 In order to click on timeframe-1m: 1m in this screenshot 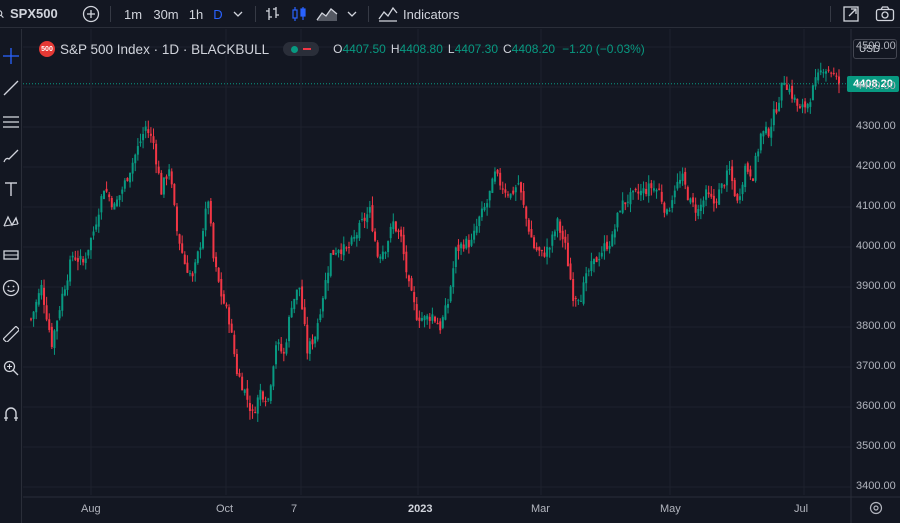, I will do `click(133, 14)`.